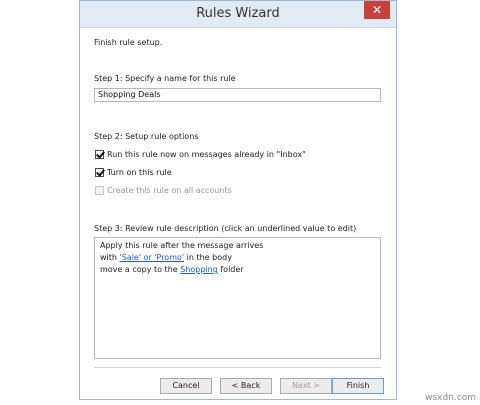 The image size is (480, 405). Describe the element at coordinates (99, 172) in the screenshot. I see `turn-on-checkbox` at that location.